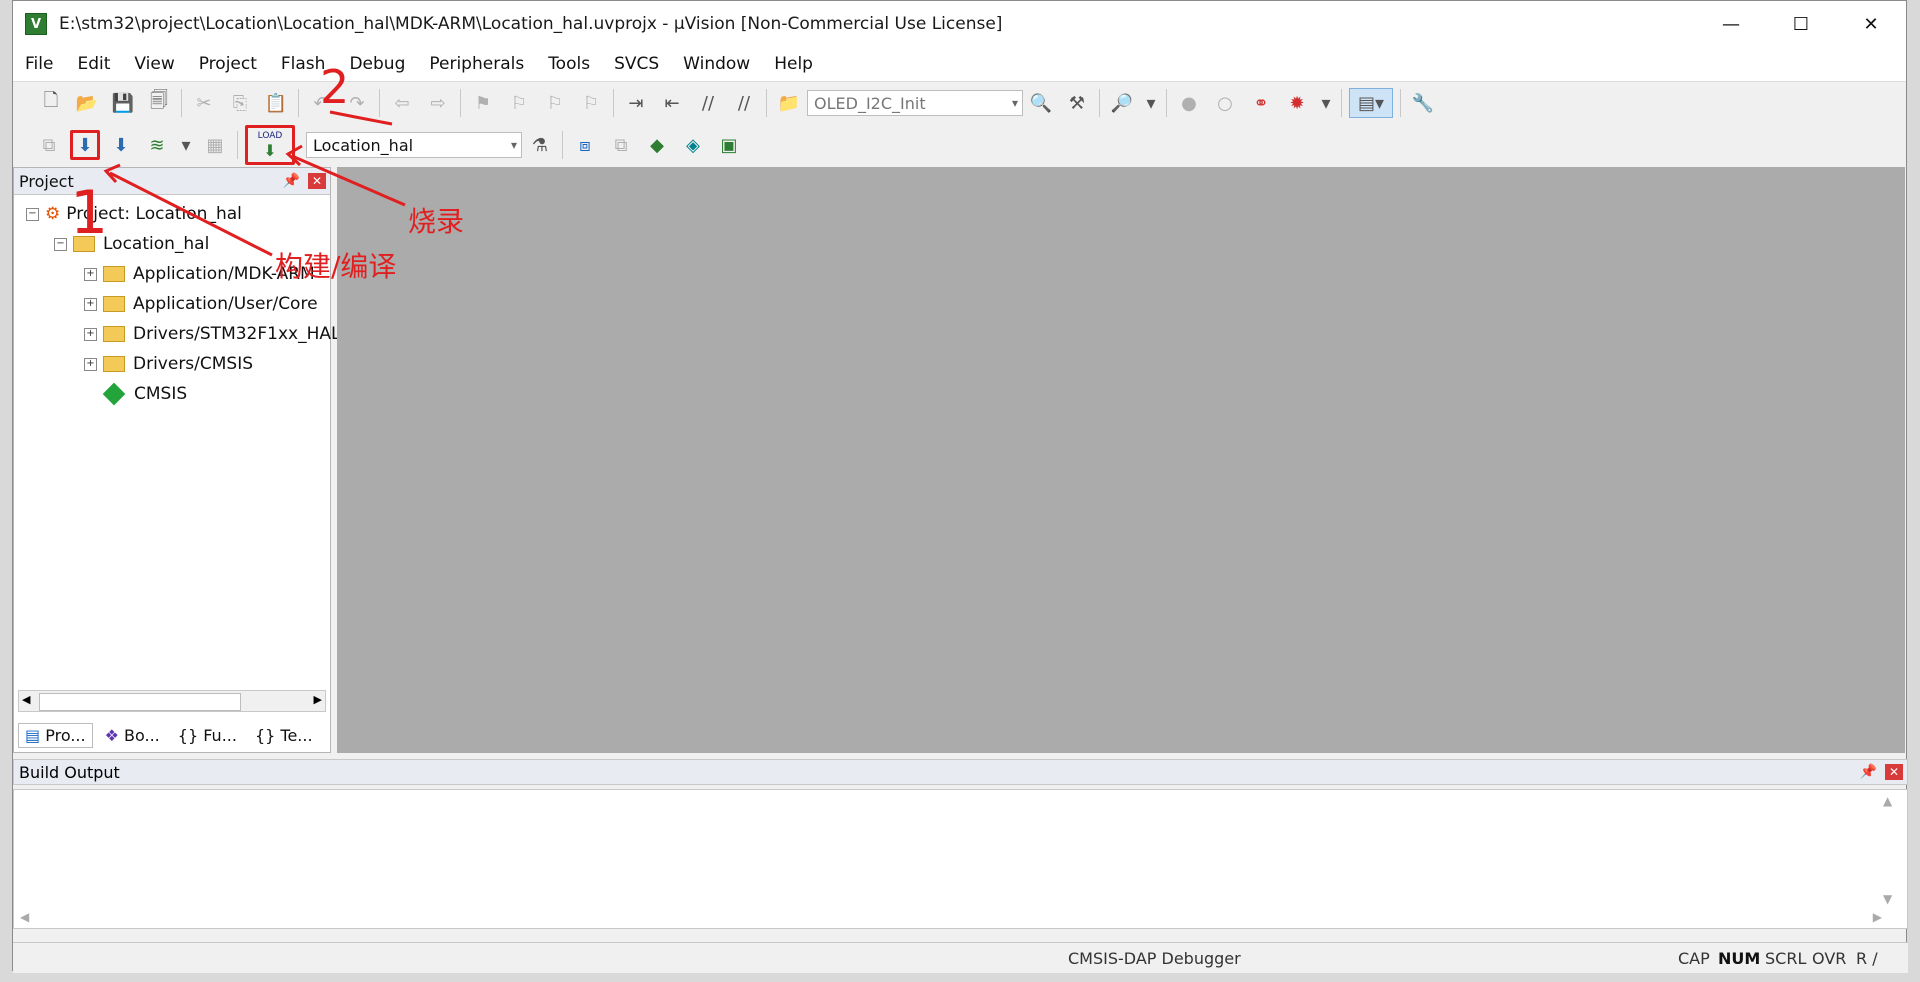 Image resolution: width=1920 pixels, height=982 pixels. What do you see at coordinates (438, 103) in the screenshot?
I see `navigate-forward-icon: ⇨` at bounding box center [438, 103].